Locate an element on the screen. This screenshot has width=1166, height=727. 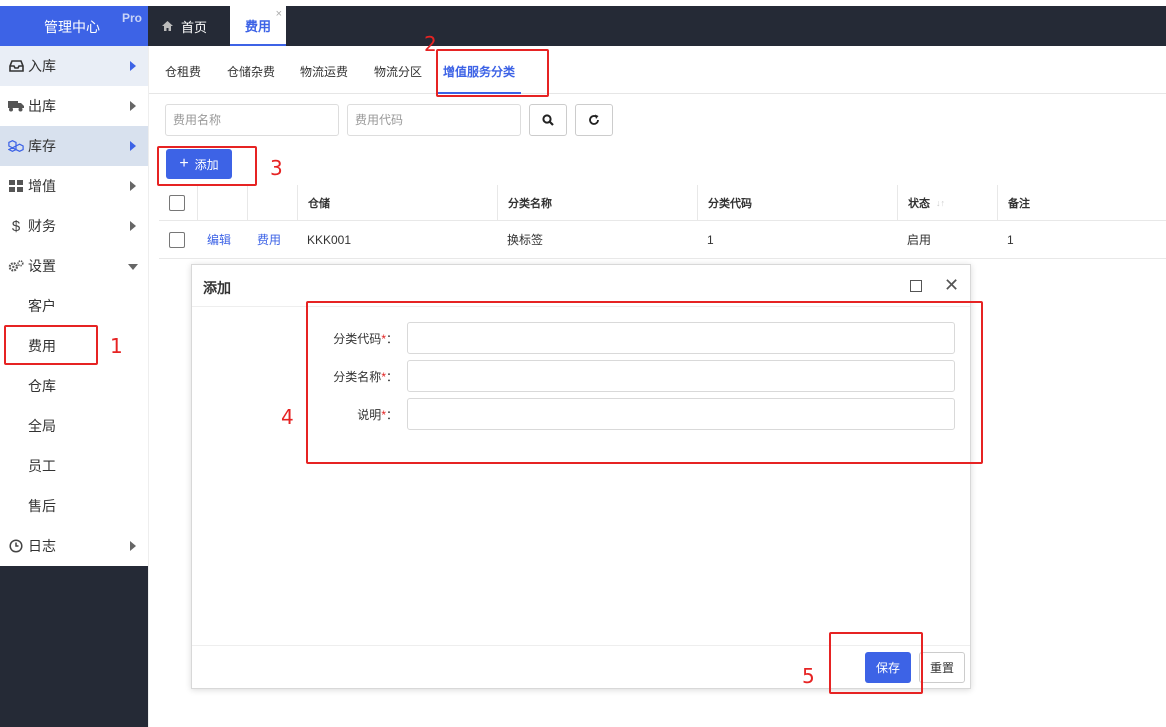
sidebar-item-value-added: 增值 is located at coordinates (74, 186).